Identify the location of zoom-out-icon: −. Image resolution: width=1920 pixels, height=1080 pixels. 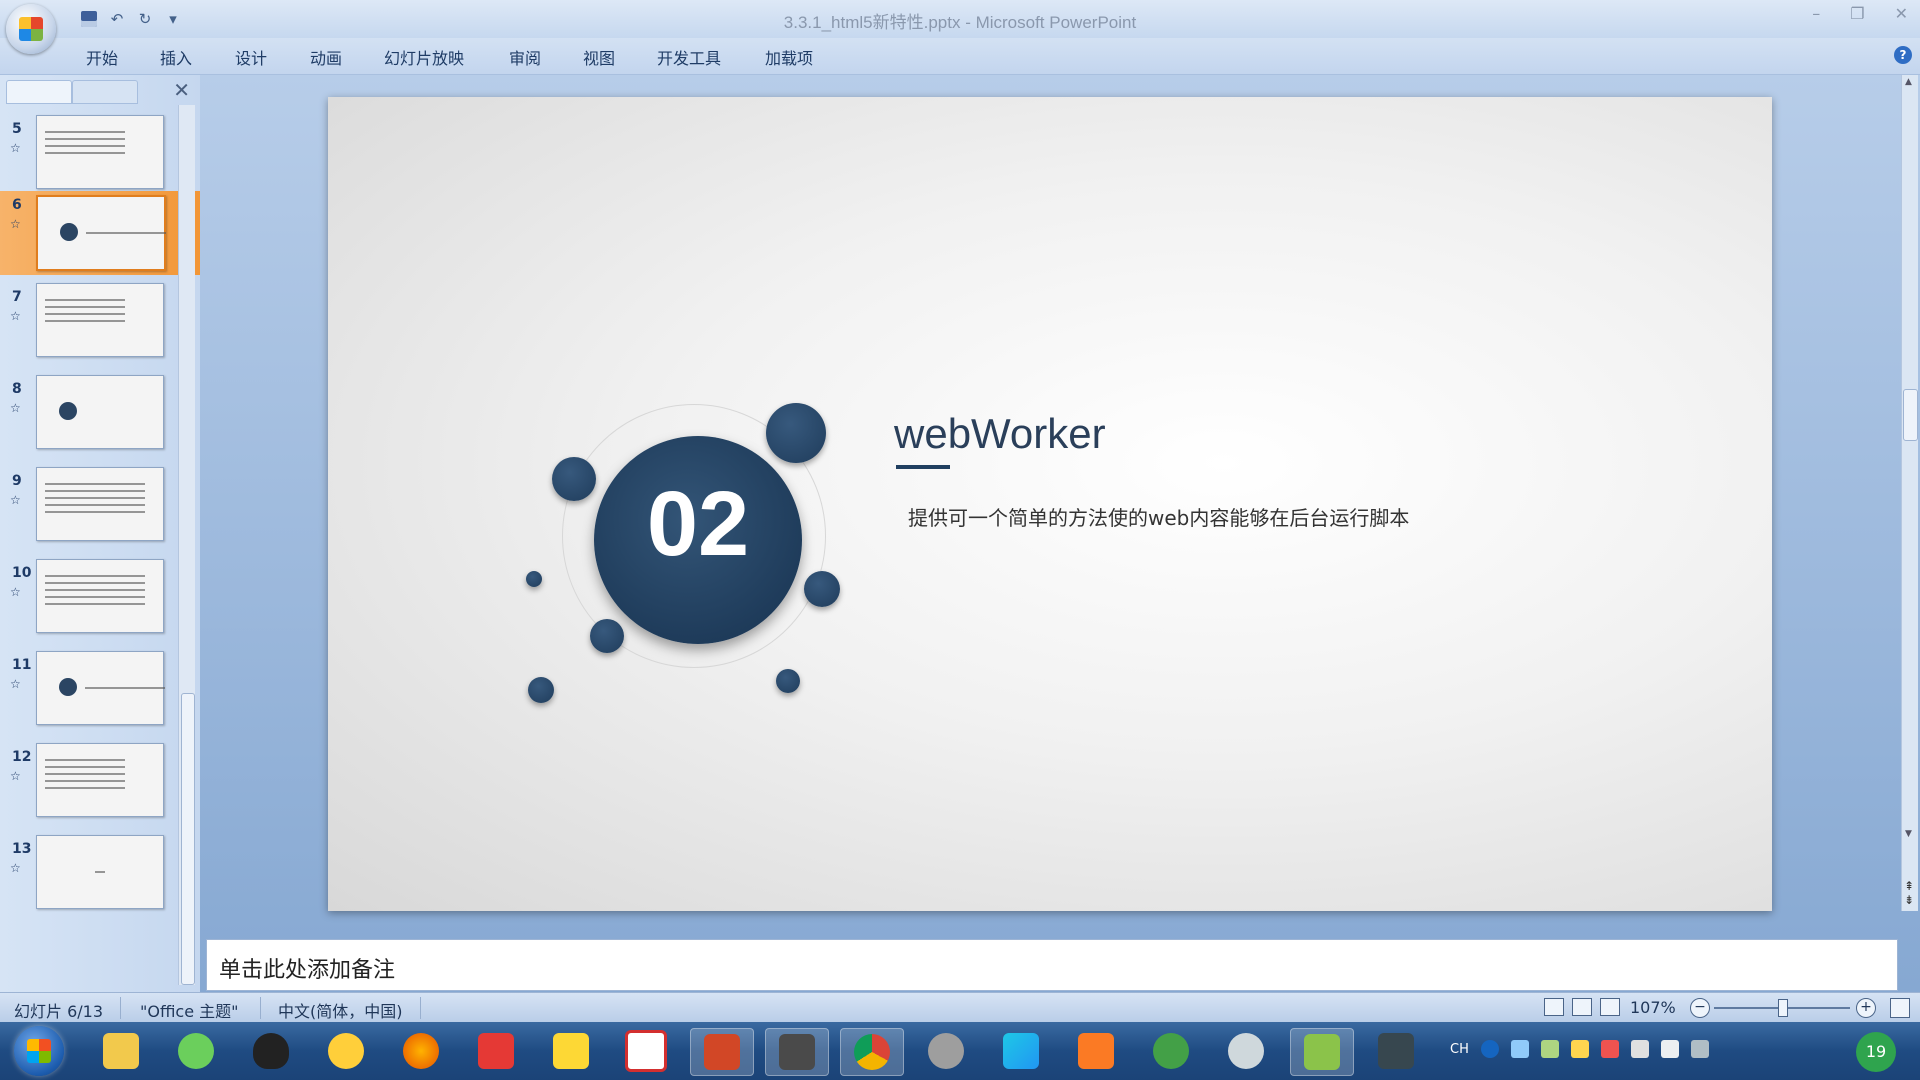
(1700, 1008).